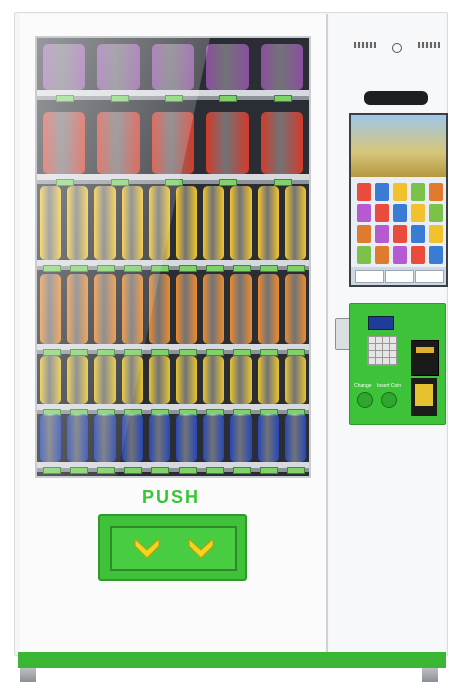 This screenshot has width=457, height=689. What do you see at coordinates (397, 364) in the screenshot?
I see `payment-panel: Change Insert Coin` at bounding box center [397, 364].